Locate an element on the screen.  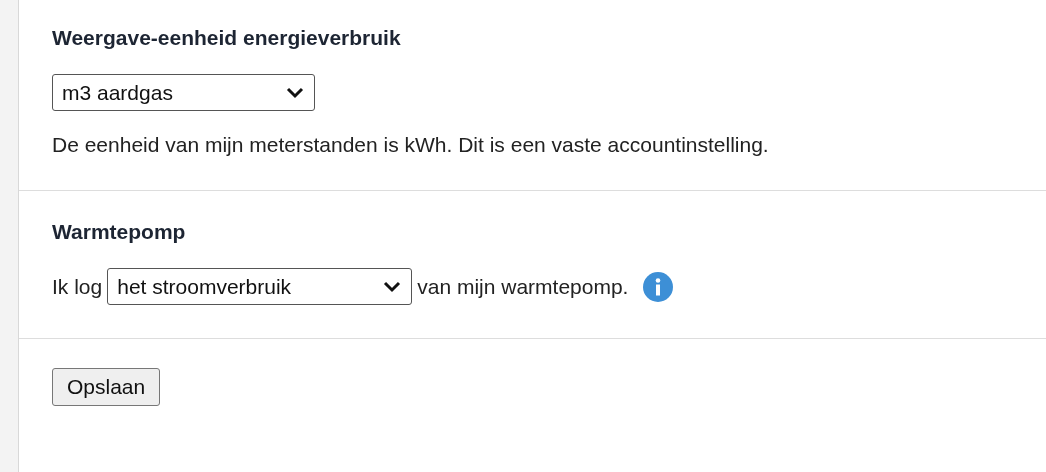
info-icon is located at coordinates (658, 286).